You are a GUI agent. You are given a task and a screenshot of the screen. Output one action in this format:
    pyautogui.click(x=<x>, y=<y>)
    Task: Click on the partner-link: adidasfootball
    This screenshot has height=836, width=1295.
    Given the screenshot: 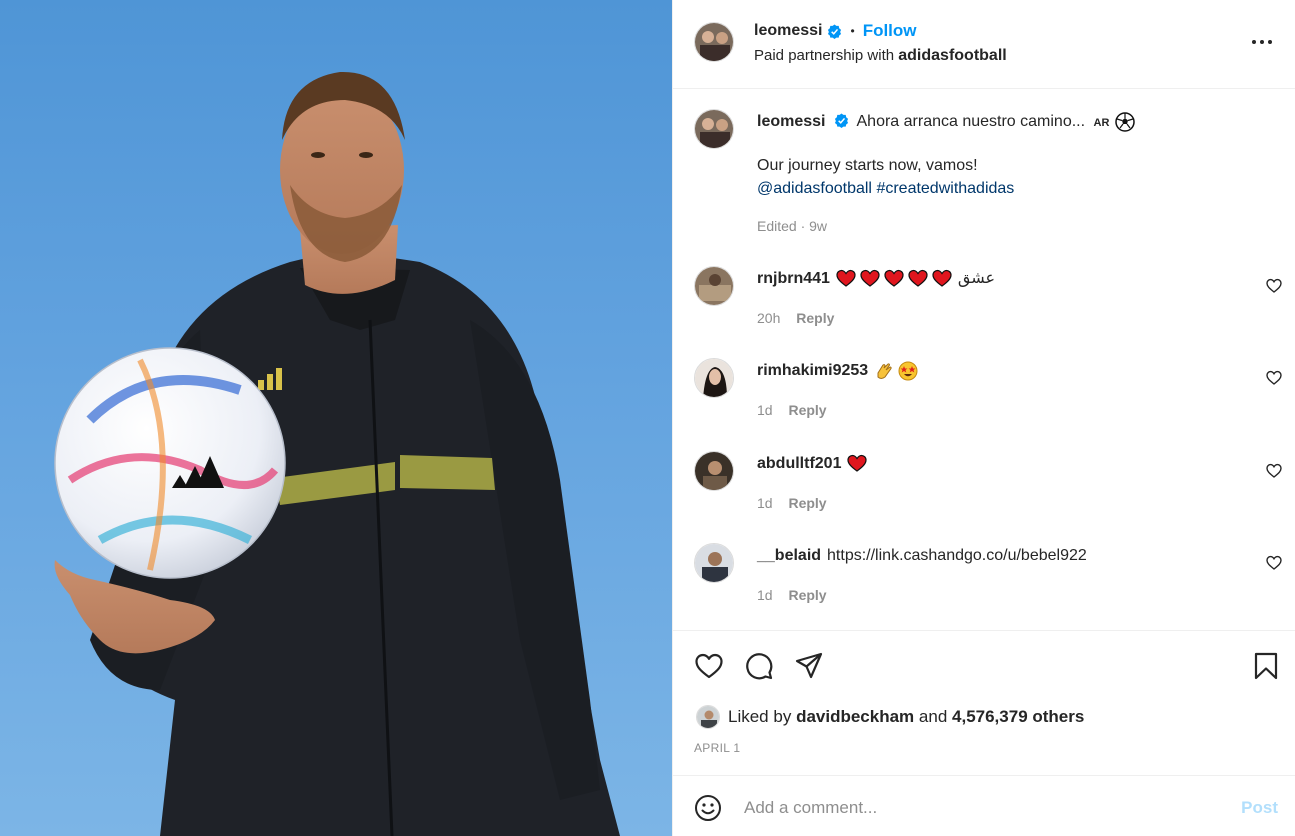 What is the action you would take?
    pyautogui.click(x=952, y=55)
    